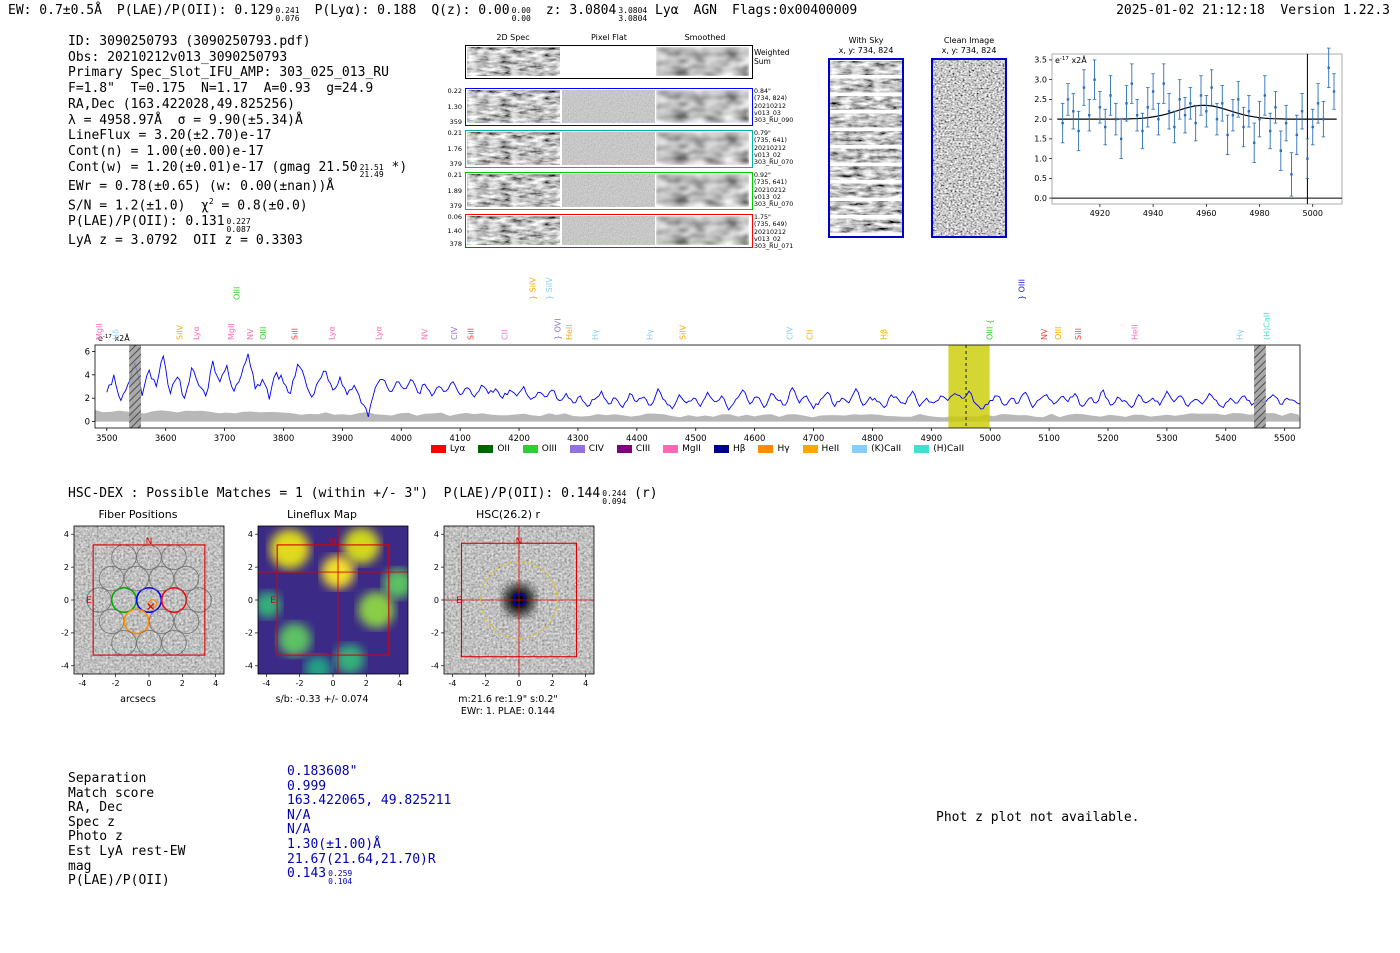 This screenshot has height=953, width=1400. Describe the element at coordinates (866, 40) in the screenshot. I see `withsky-title: With Sky` at that location.